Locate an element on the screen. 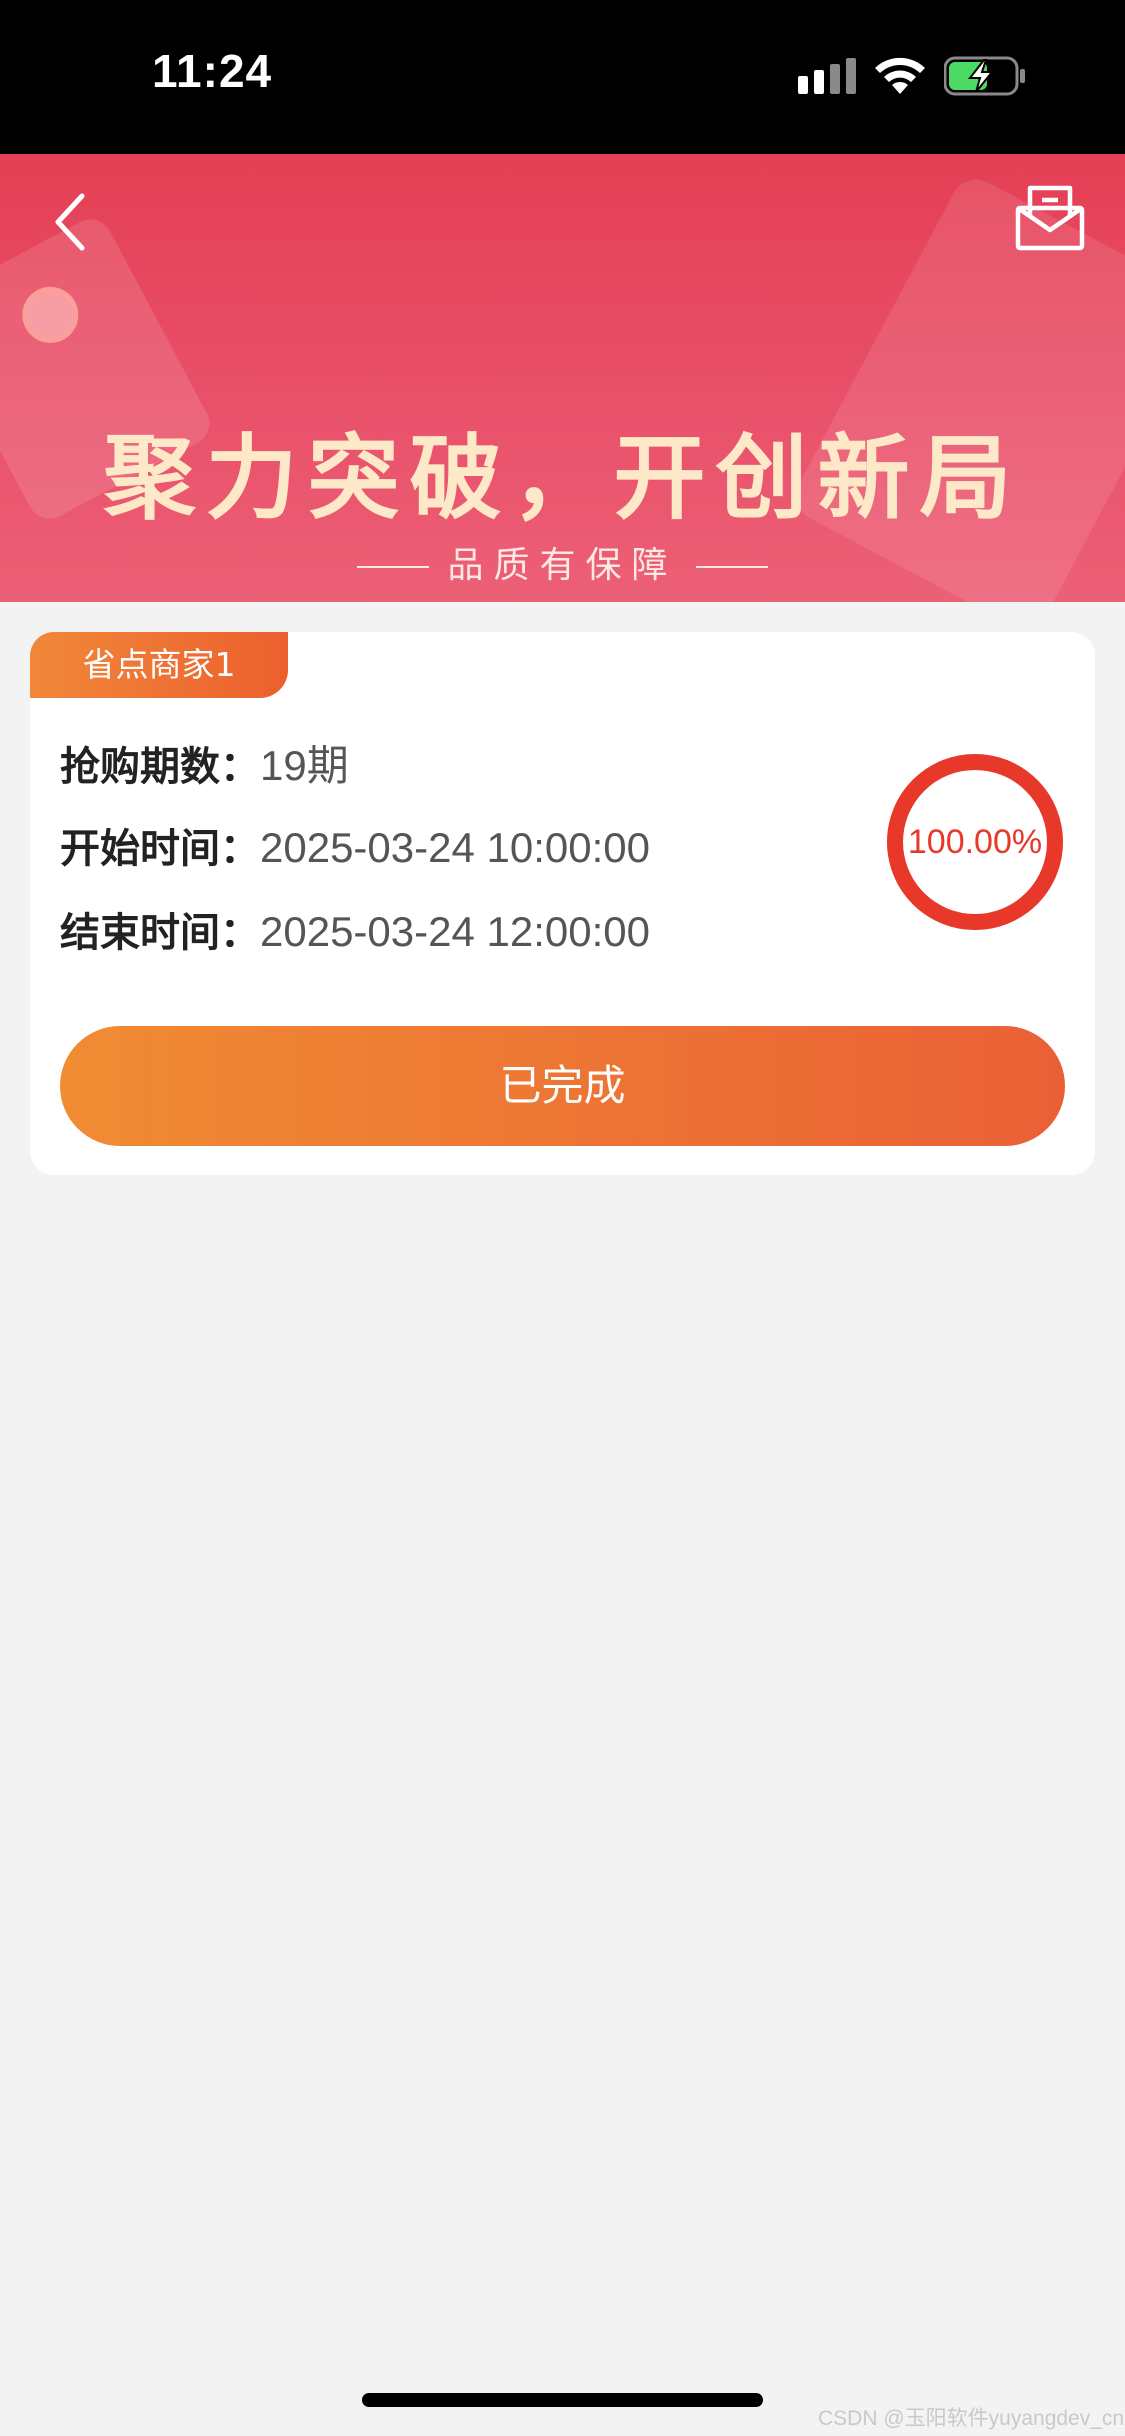 The image size is (1125, 2436). wifi-icon is located at coordinates (900, 75).